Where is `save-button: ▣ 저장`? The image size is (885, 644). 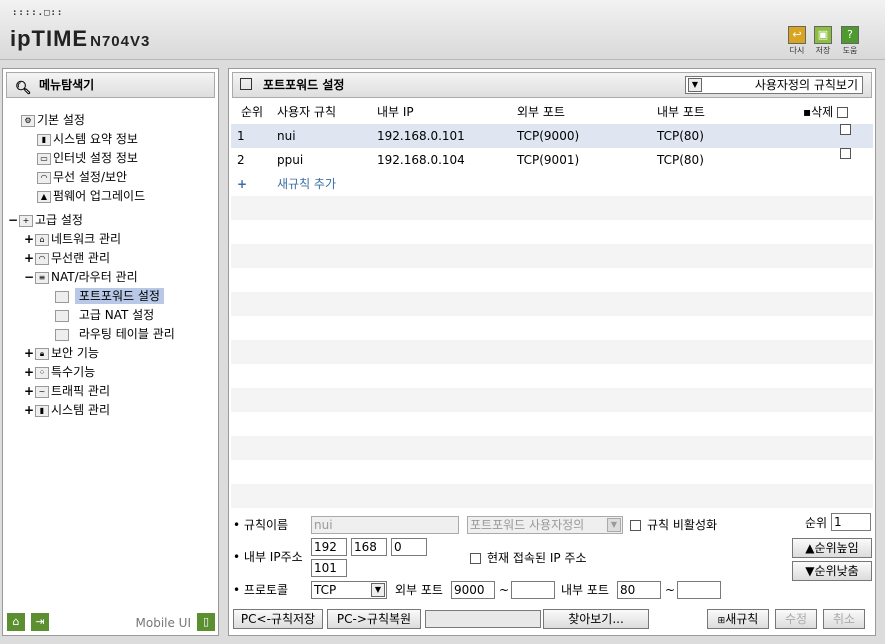
save-button: ▣ 저장 is located at coordinates (823, 41).